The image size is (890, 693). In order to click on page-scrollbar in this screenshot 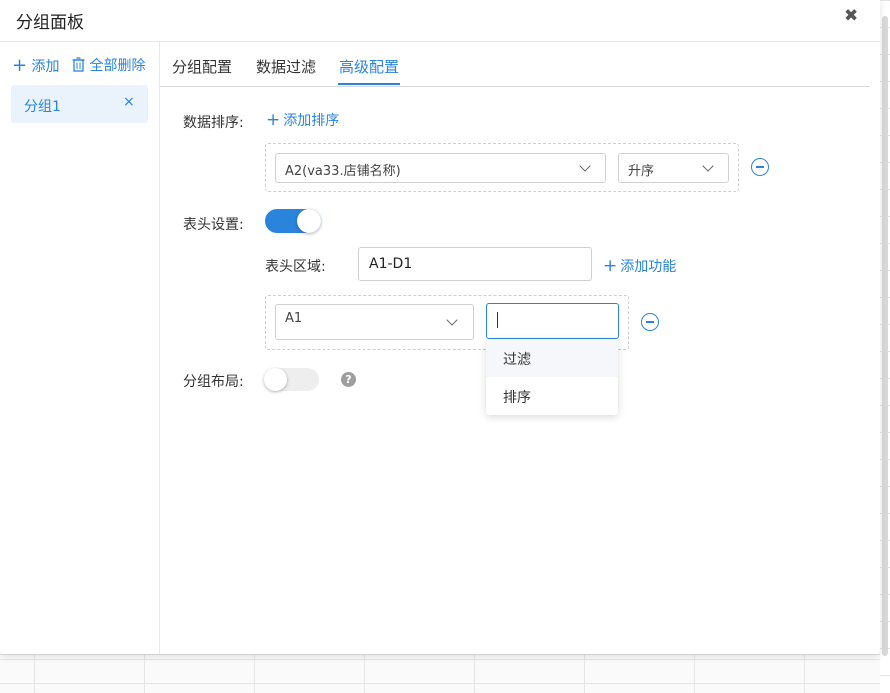, I will do `click(885, 336)`.